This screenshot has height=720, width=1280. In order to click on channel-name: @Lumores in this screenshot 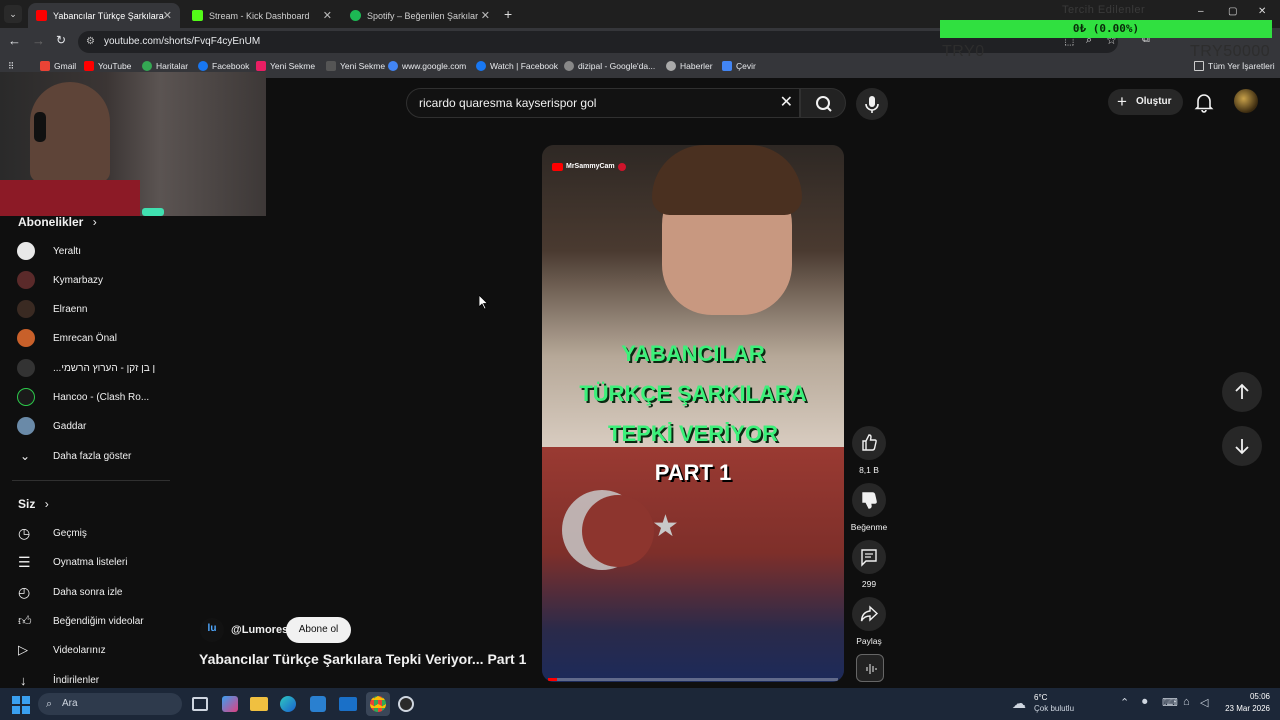, I will do `click(259, 630)`.